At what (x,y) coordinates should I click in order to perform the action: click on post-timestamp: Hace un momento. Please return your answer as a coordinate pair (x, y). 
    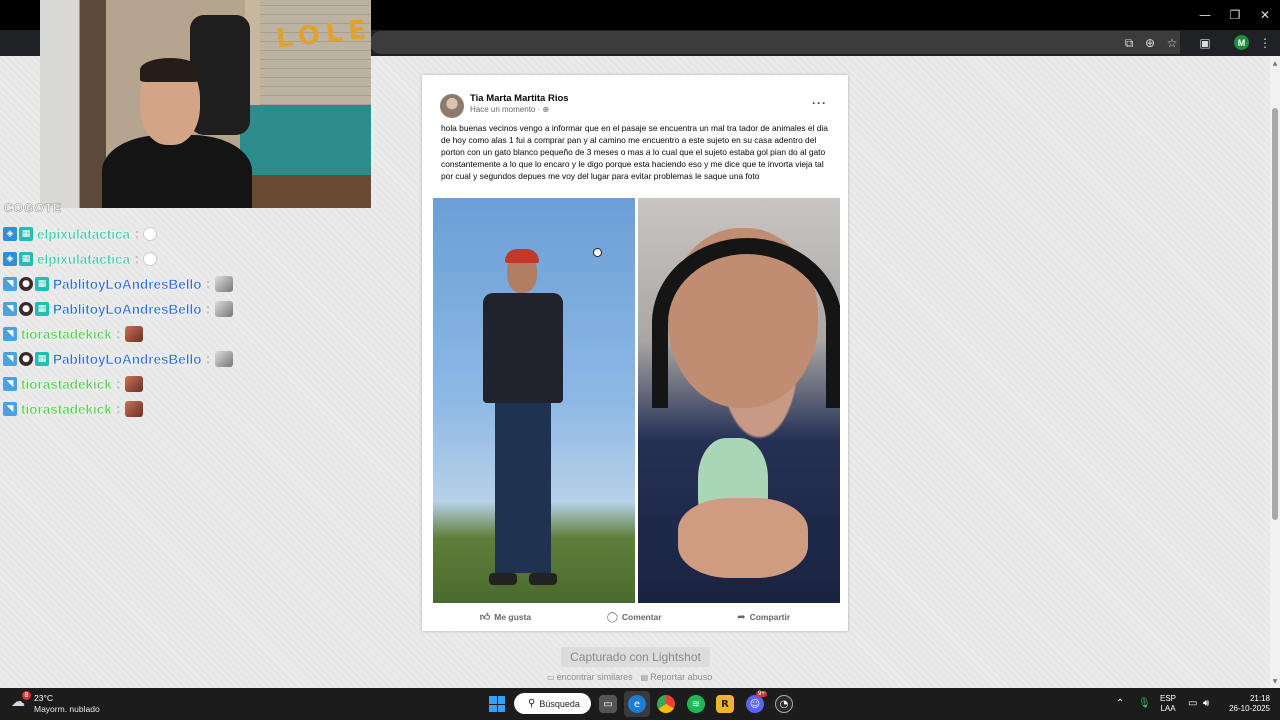
    Looking at the image, I should click on (502, 109).